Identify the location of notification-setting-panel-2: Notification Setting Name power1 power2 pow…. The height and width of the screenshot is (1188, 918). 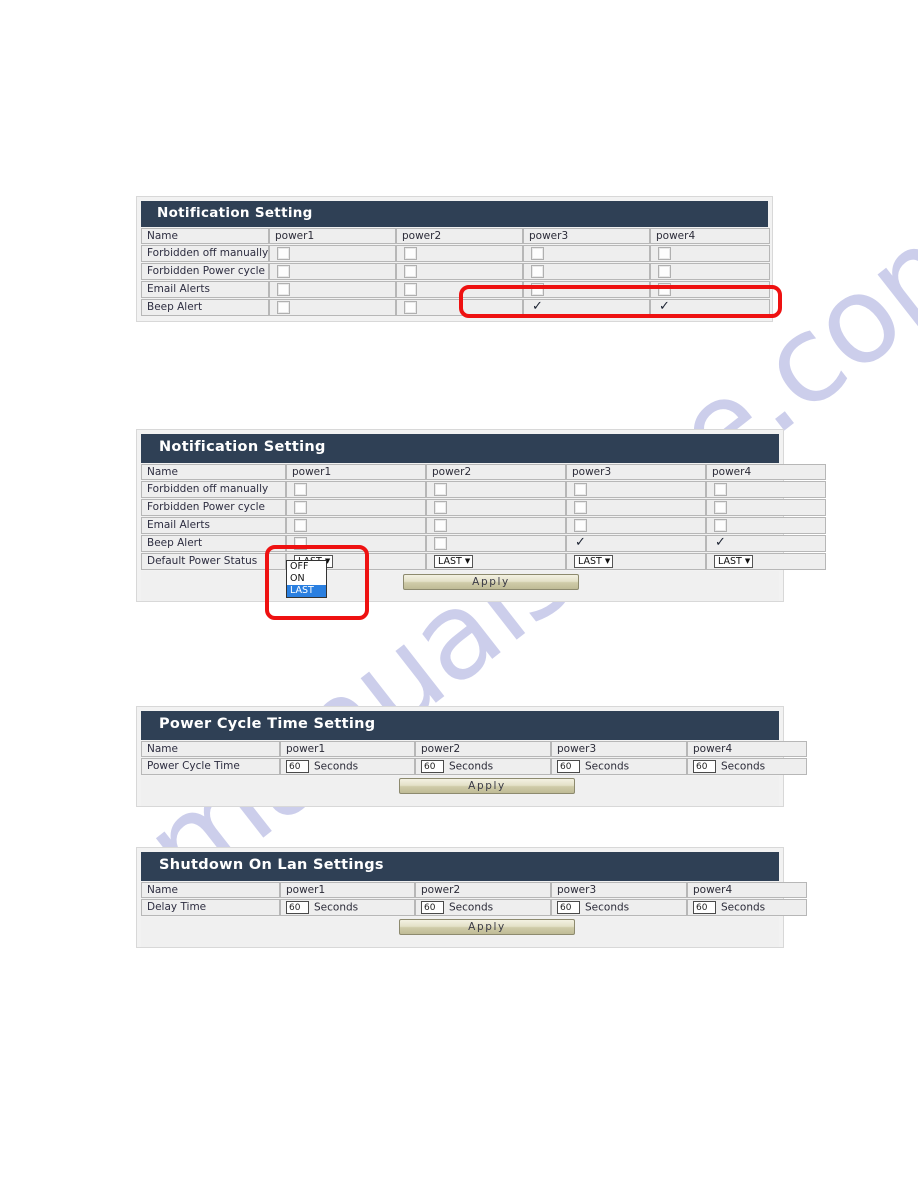
(481, 515).